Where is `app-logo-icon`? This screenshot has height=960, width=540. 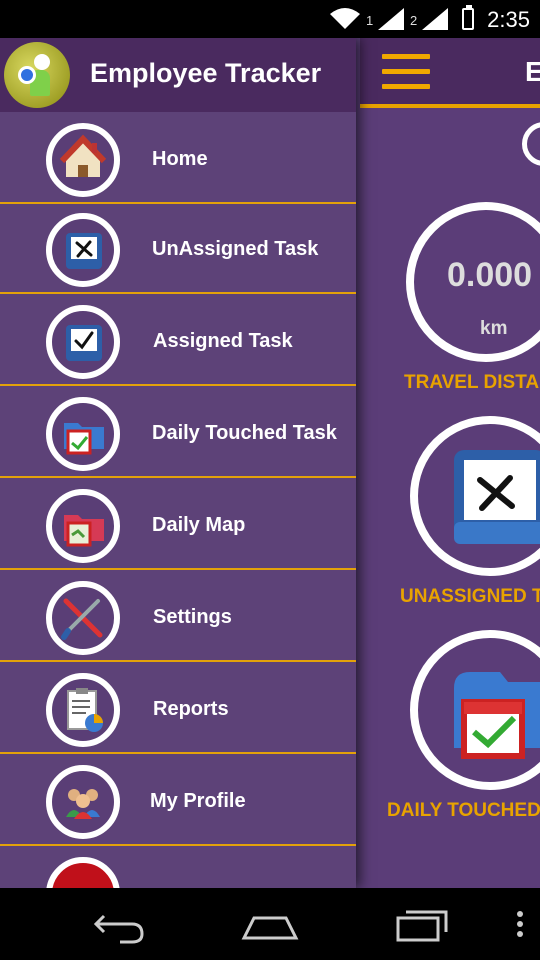 app-logo-icon is located at coordinates (37, 75).